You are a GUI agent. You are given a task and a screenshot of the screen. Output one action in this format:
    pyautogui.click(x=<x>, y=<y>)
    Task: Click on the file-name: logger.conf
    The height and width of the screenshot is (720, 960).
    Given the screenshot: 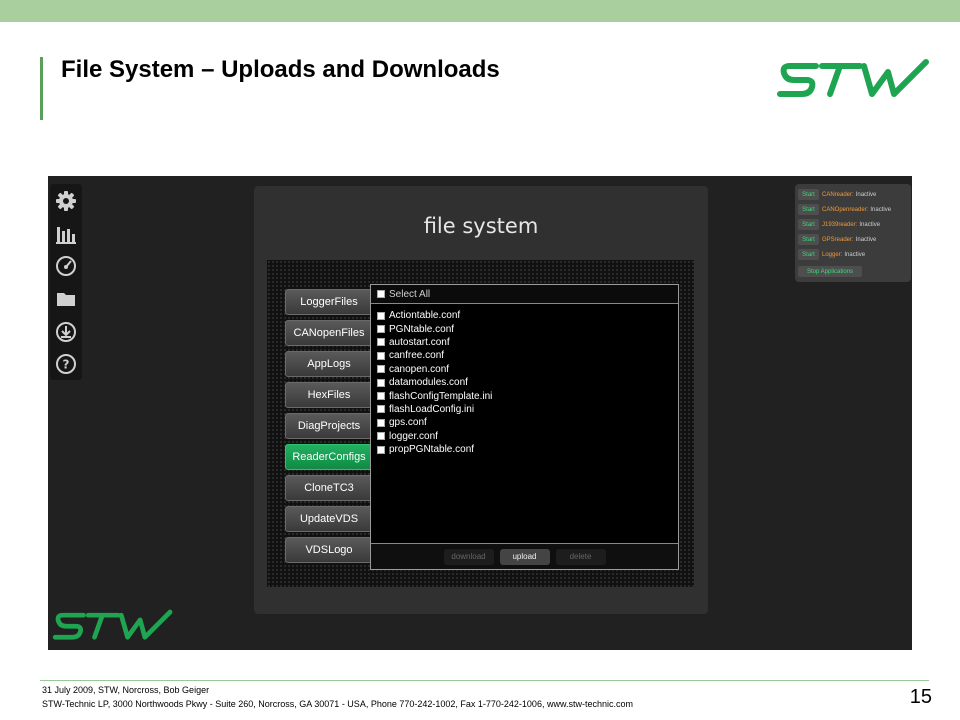 What is the action you would take?
    pyautogui.click(x=413, y=436)
    